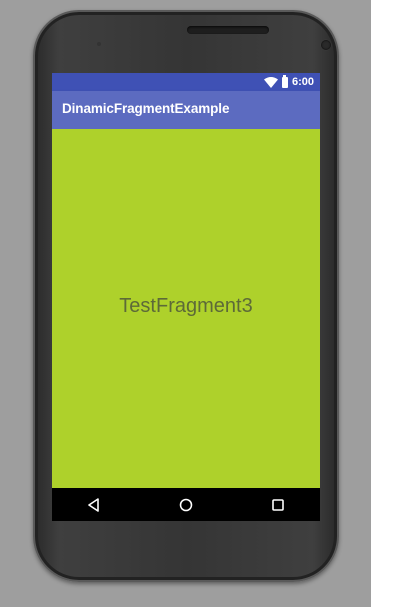 The height and width of the screenshot is (607, 400). Describe the element at coordinates (385, 303) in the screenshot. I see `background-strip` at that location.